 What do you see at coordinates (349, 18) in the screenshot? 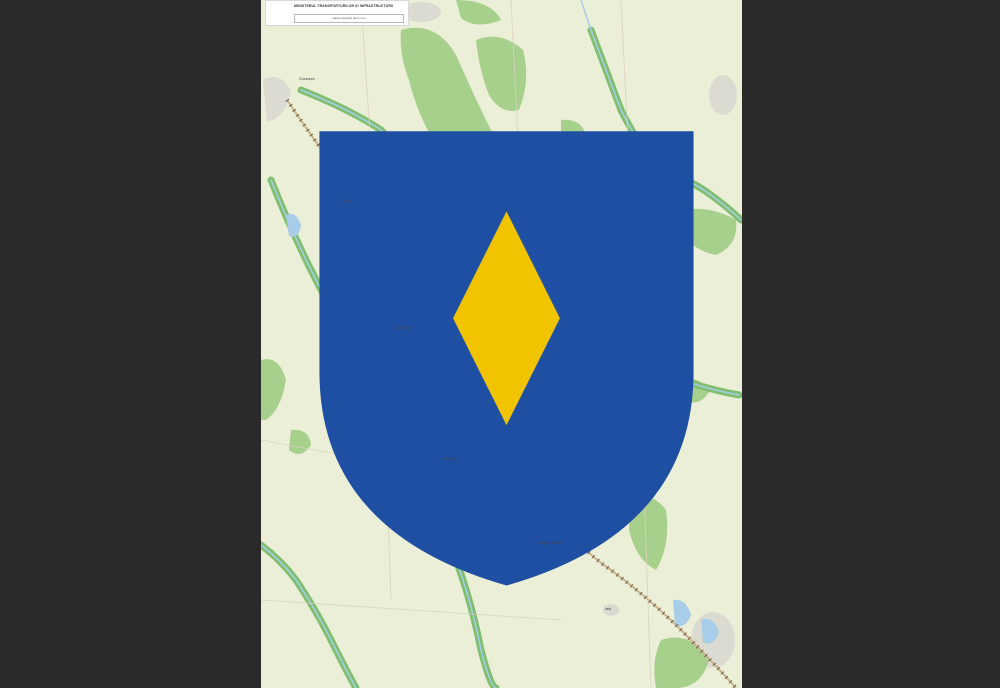
I see `map-subtitle: Harta traseului drum nou` at bounding box center [349, 18].